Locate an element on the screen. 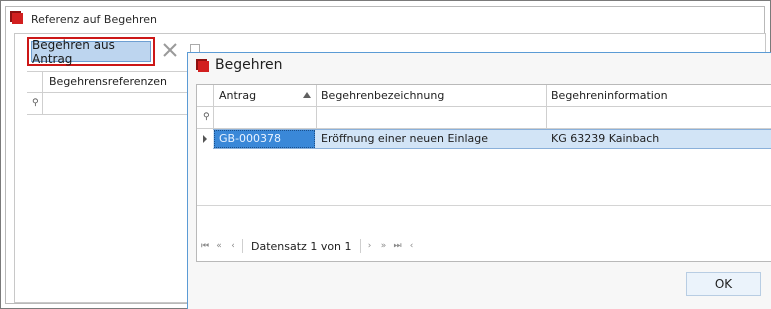  grid-filter-row is located at coordinates (484, 118).